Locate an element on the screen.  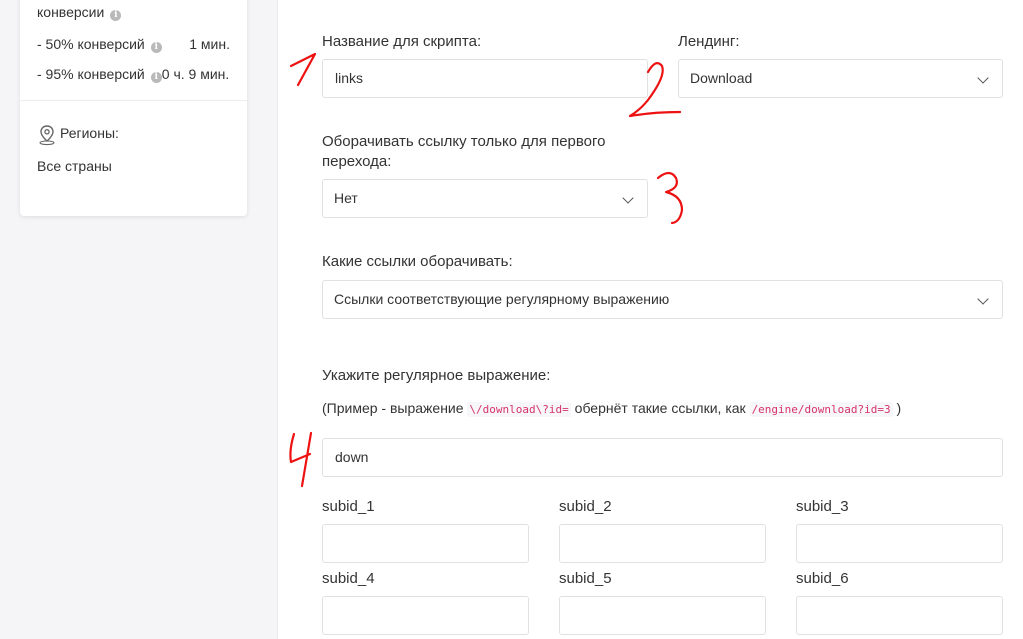
conv-95-value: 0 ч. 9 мин. is located at coordinates (195, 74).